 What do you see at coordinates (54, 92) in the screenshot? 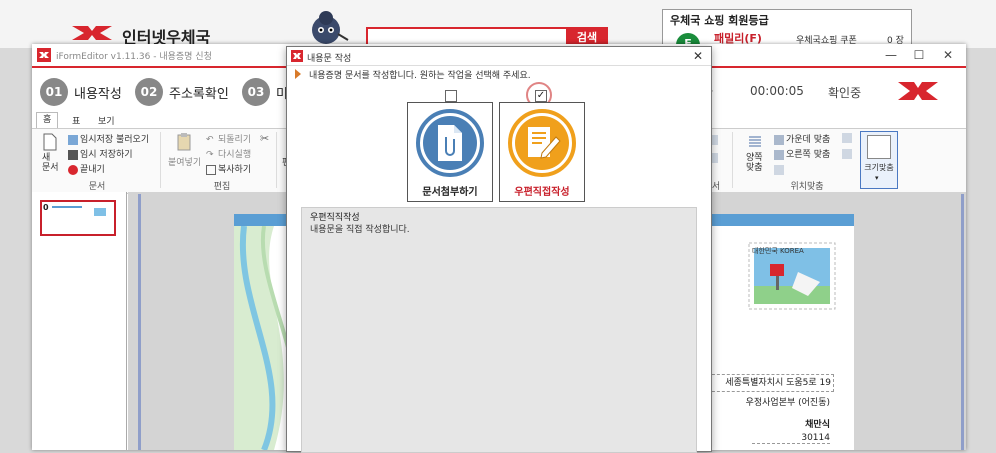
I see `step-number: 01` at bounding box center [54, 92].